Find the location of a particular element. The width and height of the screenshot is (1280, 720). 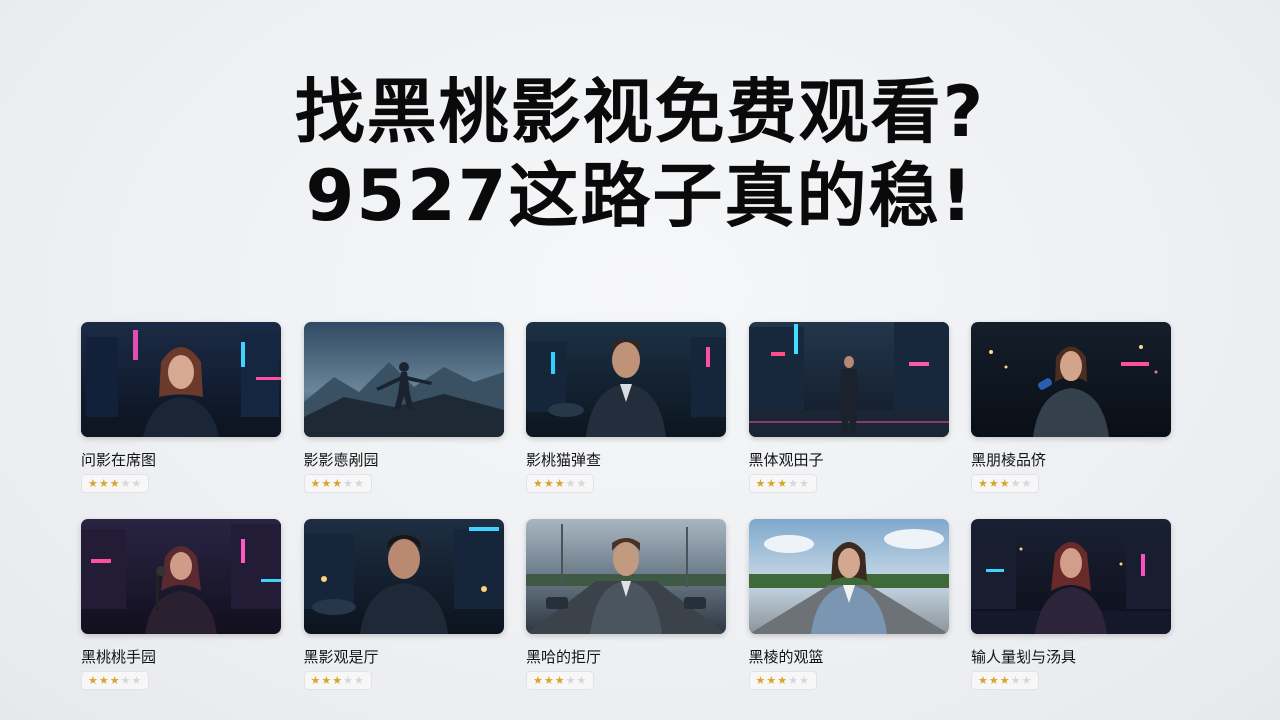

video-card: 黑棱的观篮 ★★★★★ is located at coordinates (848, 617).